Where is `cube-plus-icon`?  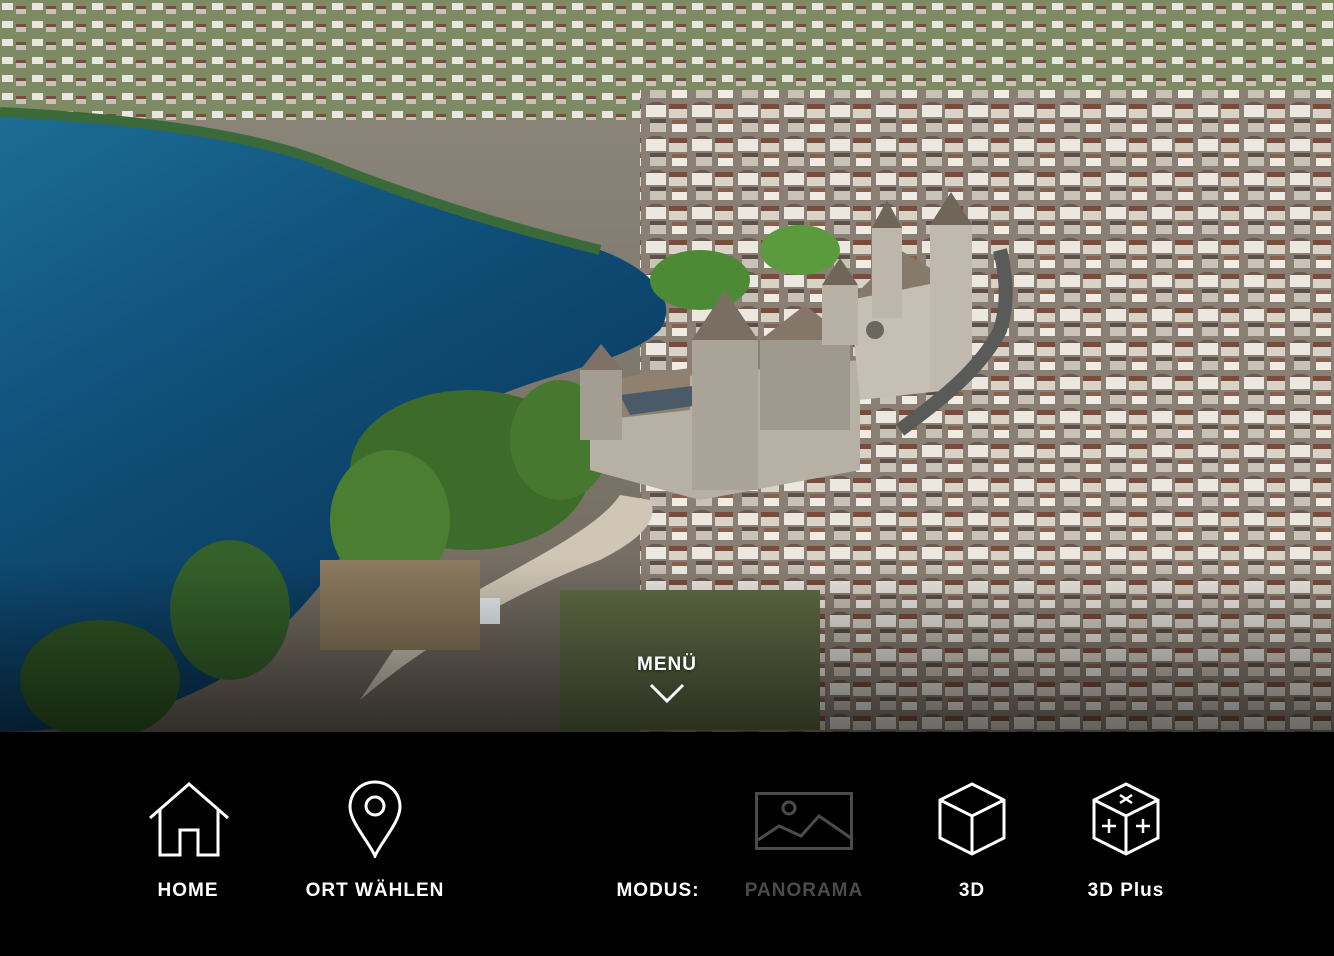
cube-plus-icon is located at coordinates (1126, 819).